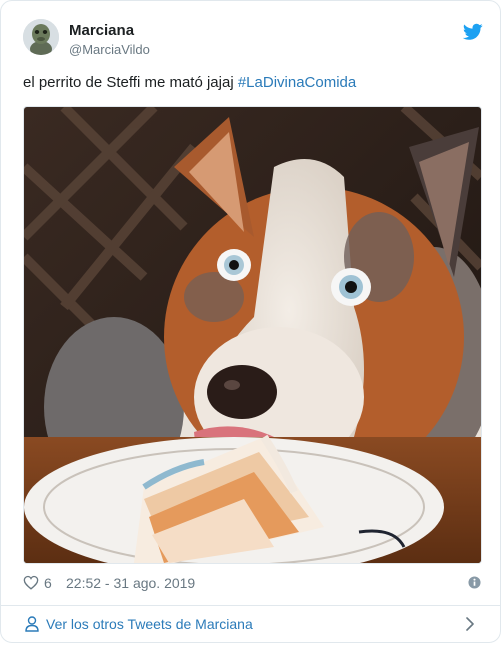 This screenshot has height=645, width=503. I want to click on tweet-timestamp: 22:52 - 31 ago. 2019, so click(130, 583).